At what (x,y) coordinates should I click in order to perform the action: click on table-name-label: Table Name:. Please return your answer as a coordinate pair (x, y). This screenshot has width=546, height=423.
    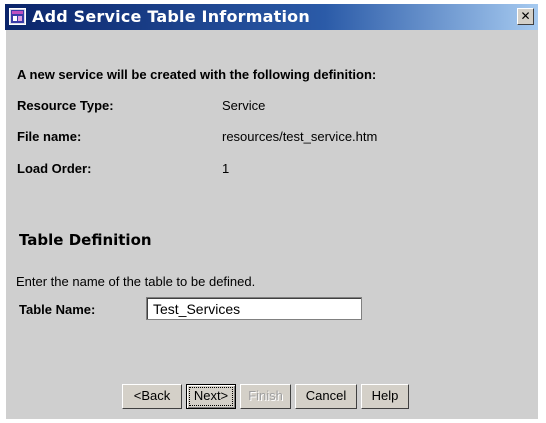
    Looking at the image, I should click on (57, 309).